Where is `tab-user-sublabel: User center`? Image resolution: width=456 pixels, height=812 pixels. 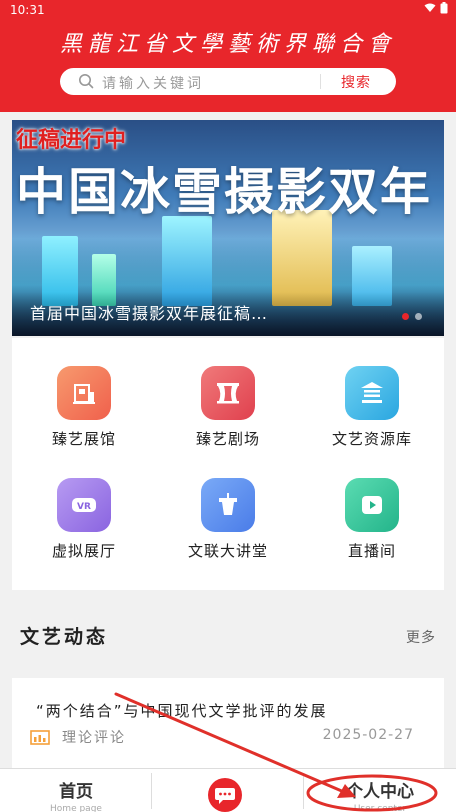 tab-user-sublabel: User center is located at coordinates (380, 808).